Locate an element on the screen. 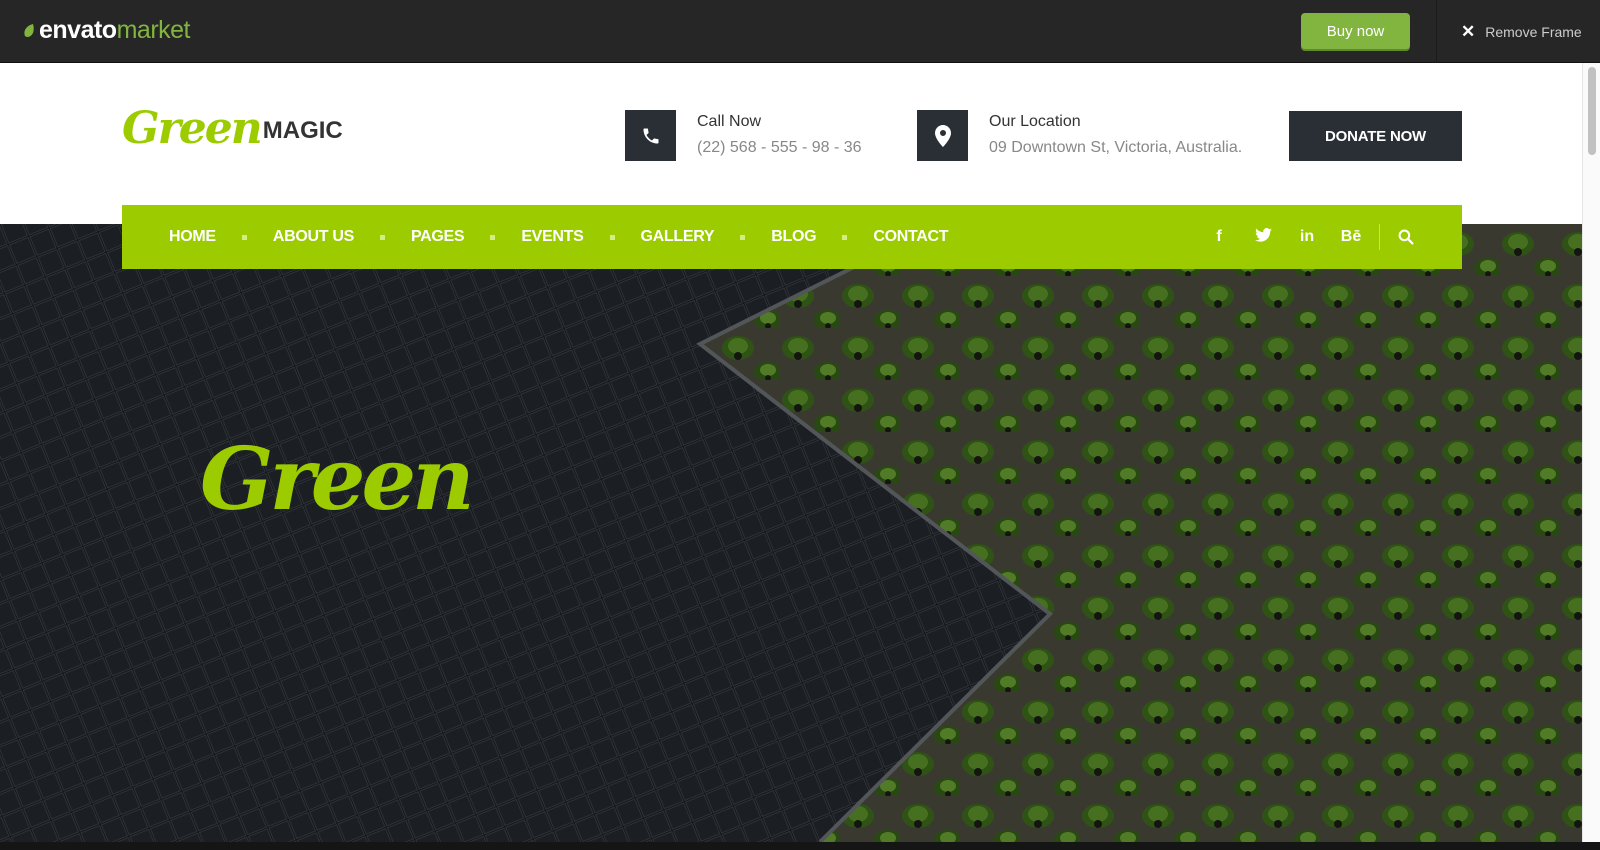  remove-frame-label: Remove Frame is located at coordinates (1533, 31).